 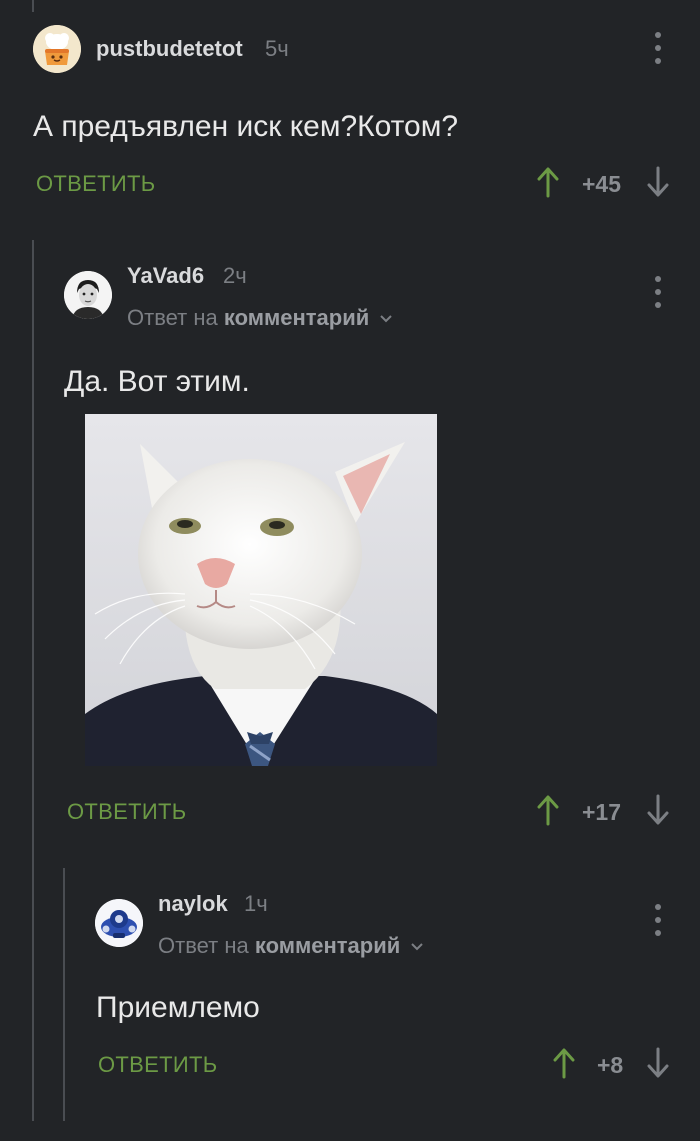 What do you see at coordinates (165, 276) in the screenshot?
I see `username: YaVad6` at bounding box center [165, 276].